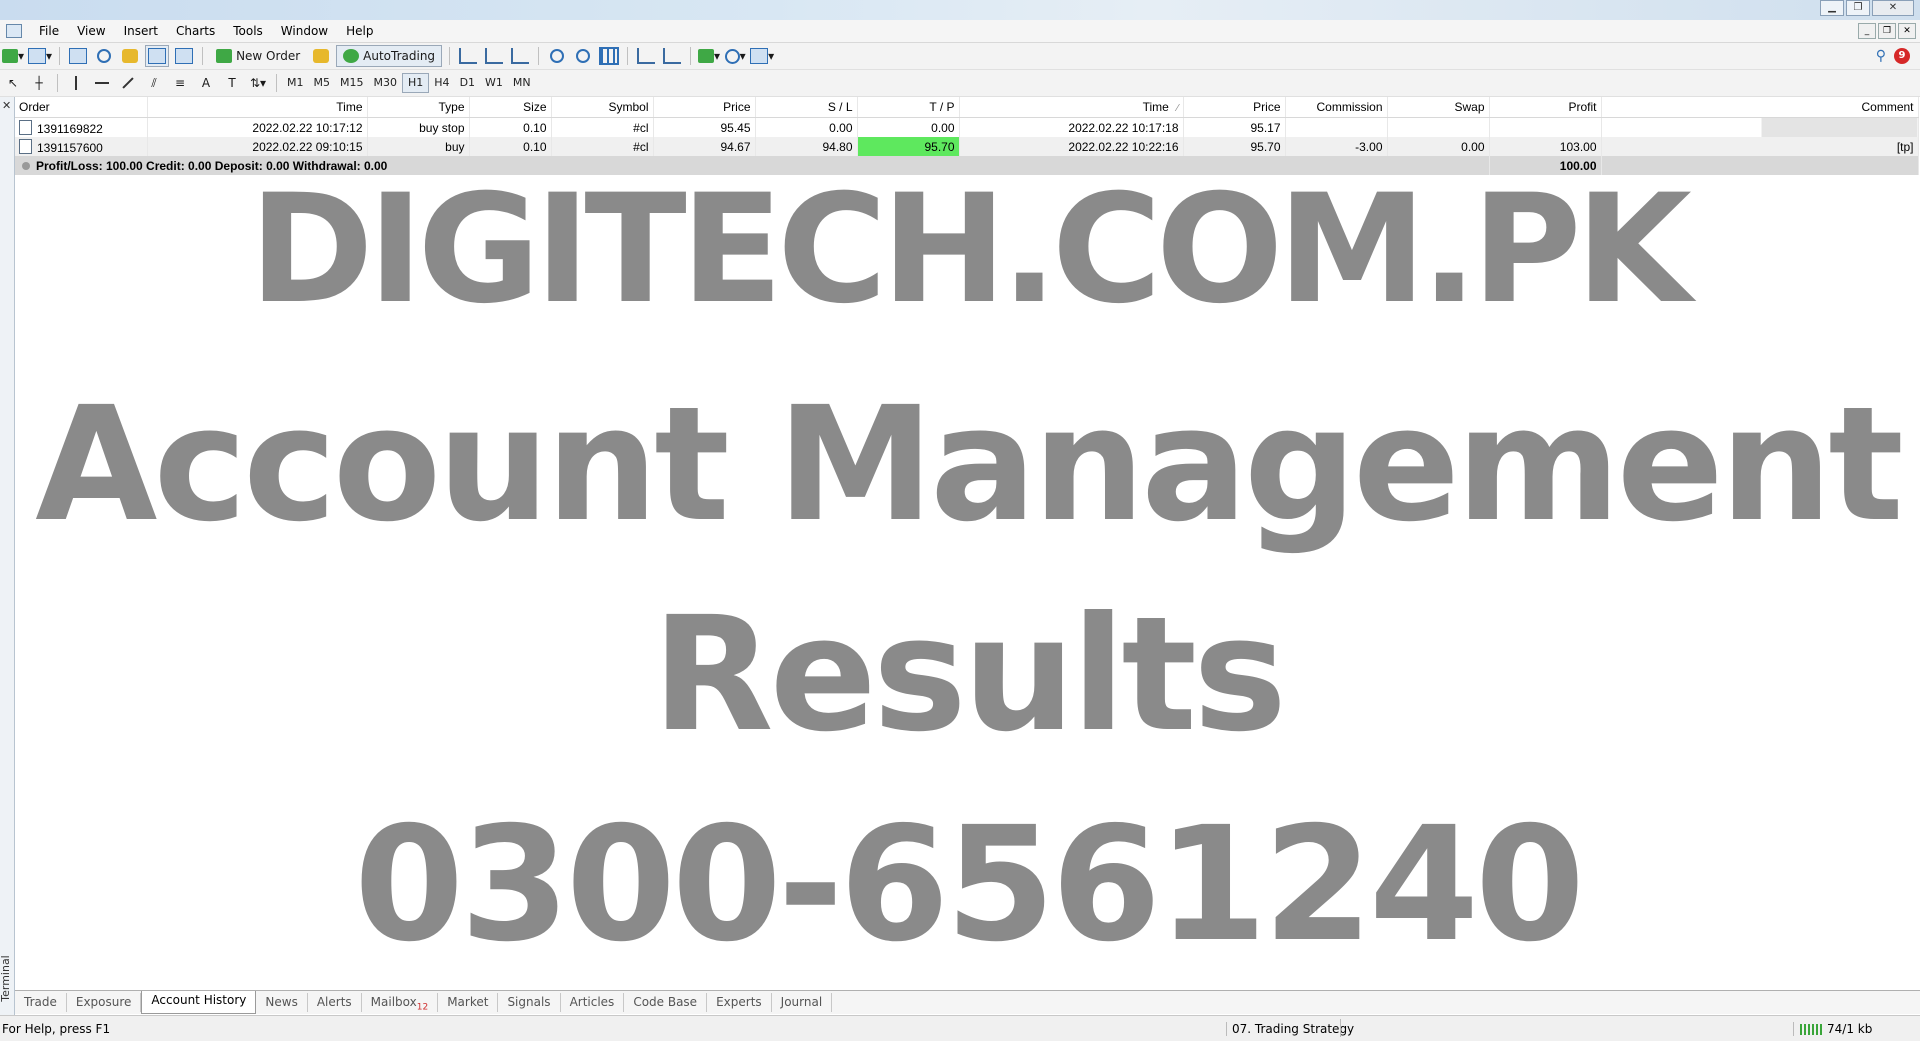 Image resolution: width=1920 pixels, height=1041 pixels. I want to click on metaeditor-icon, so click(321, 56).